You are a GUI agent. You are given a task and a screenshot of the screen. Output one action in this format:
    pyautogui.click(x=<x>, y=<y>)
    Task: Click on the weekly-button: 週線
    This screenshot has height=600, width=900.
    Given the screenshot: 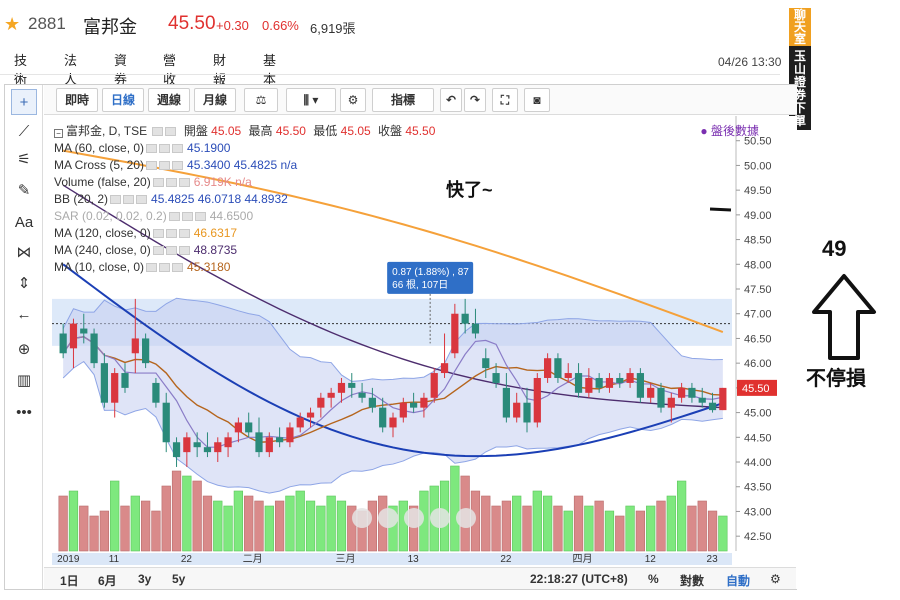 What is the action you would take?
    pyautogui.click(x=169, y=100)
    